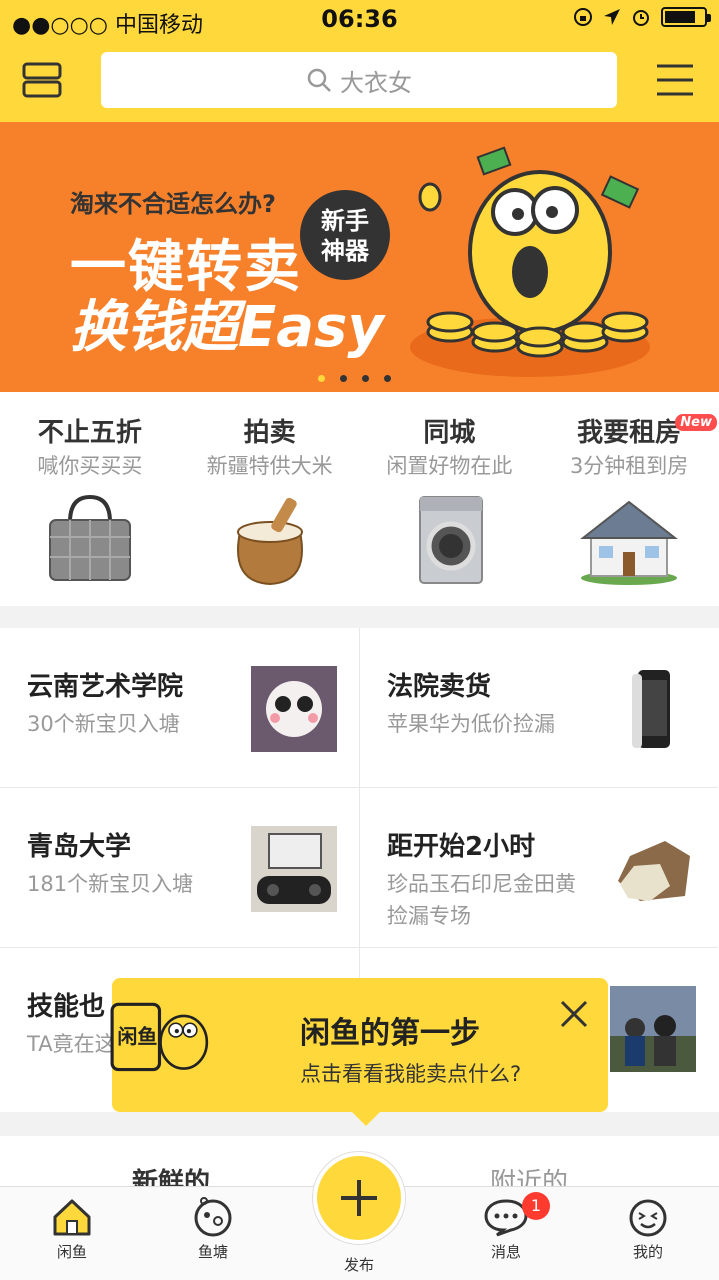 The height and width of the screenshot is (1280, 719). I want to click on nav-home: 闲鱼, so click(72, 1229).